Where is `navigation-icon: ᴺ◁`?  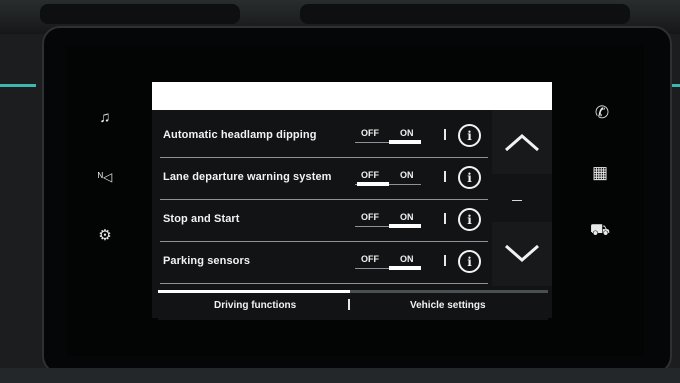 navigation-icon: ᴺ◁ is located at coordinates (105, 177).